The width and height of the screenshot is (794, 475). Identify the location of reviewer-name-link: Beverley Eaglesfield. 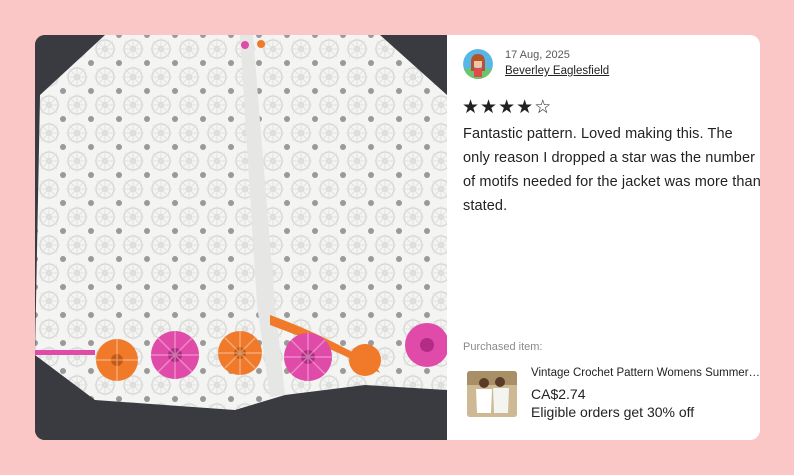
(557, 71).